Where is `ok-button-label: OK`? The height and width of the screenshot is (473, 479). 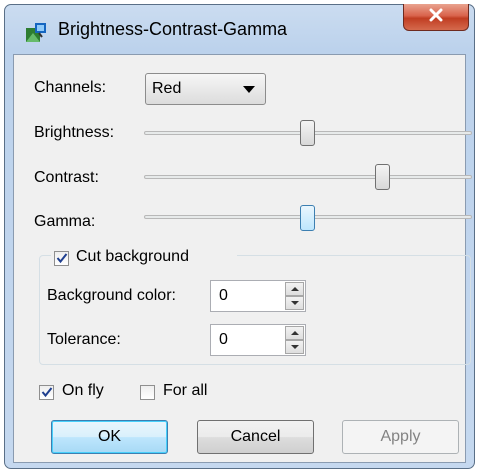
ok-button-label: OK is located at coordinates (109, 436).